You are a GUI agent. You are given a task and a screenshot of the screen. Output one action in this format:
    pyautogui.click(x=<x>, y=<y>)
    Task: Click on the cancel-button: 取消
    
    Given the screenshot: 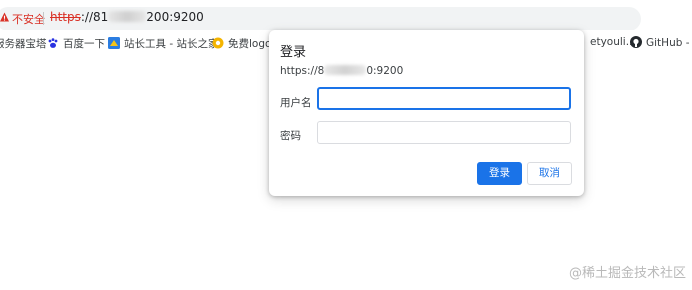 What is the action you would take?
    pyautogui.click(x=549, y=173)
    